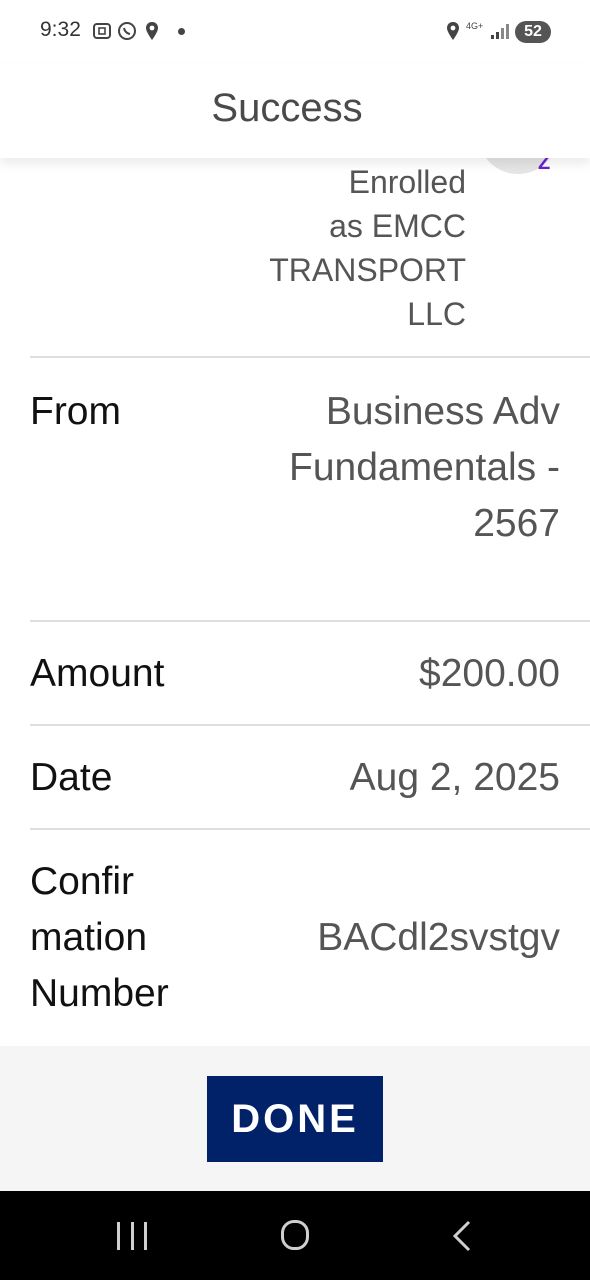  Describe the element at coordinates (397, 226) in the screenshot. I see `enrolled-line: as EMCC` at that location.